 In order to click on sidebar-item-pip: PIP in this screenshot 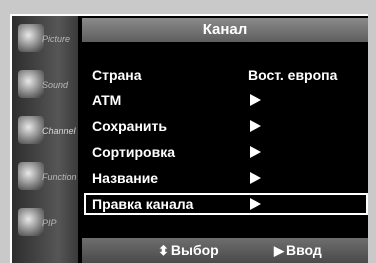, I will do `click(46, 223)`.